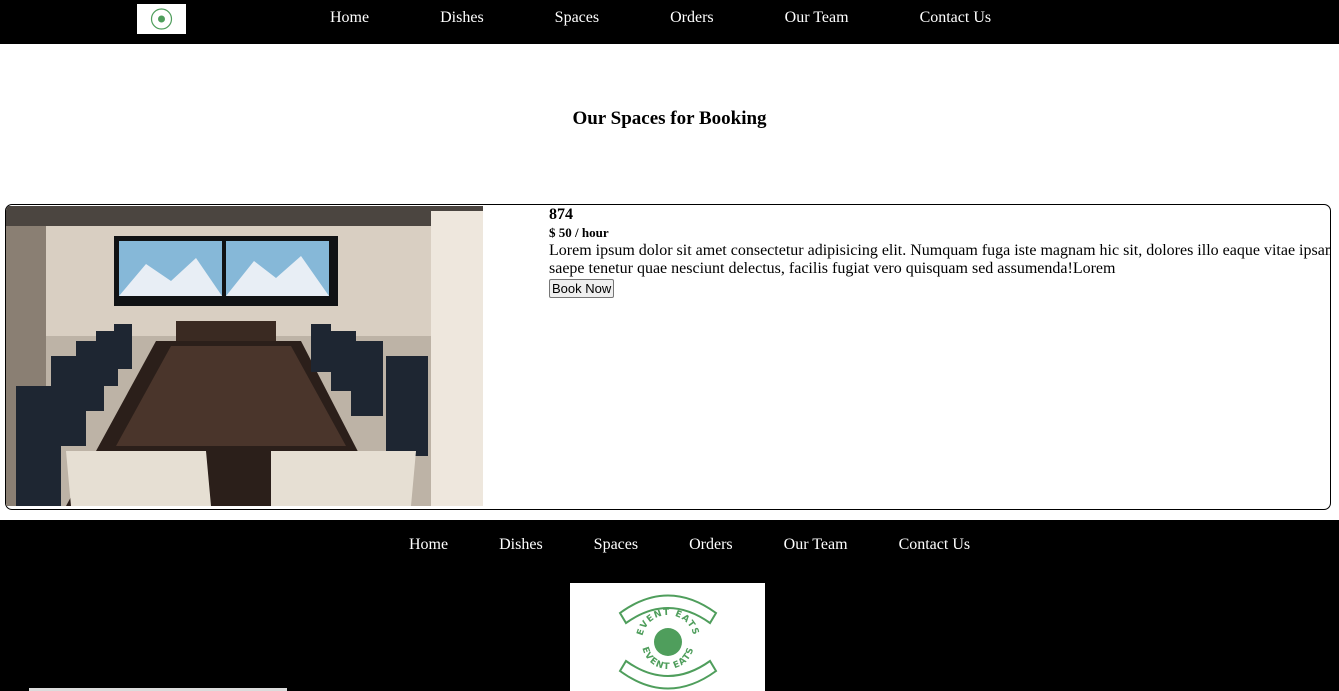 The height and width of the screenshot is (691, 1339). What do you see at coordinates (582, 288) in the screenshot?
I see `book-now-button: Book Now` at bounding box center [582, 288].